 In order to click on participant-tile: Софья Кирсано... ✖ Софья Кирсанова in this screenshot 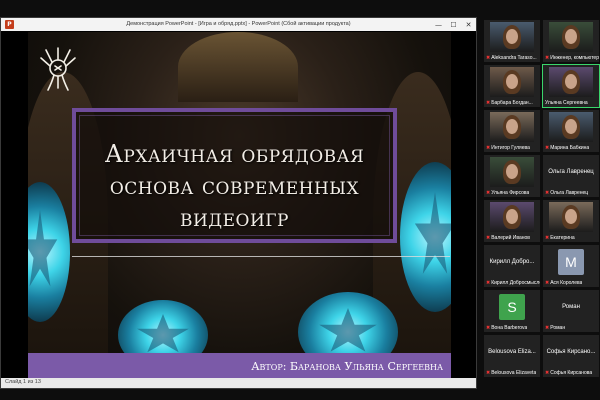, I will do `click(571, 356)`.